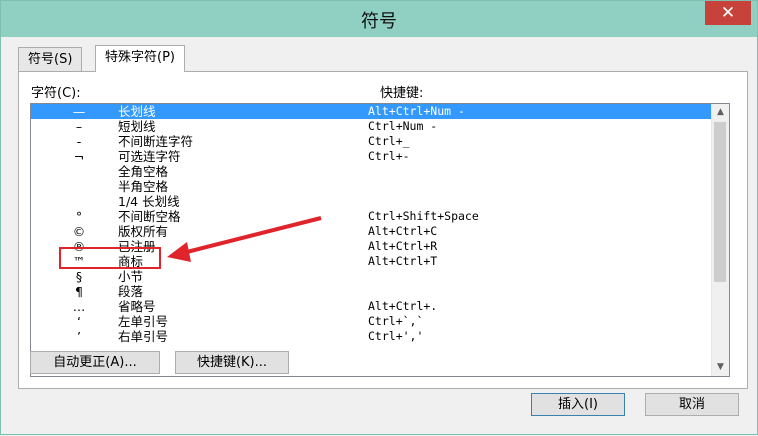  What do you see at coordinates (140, 58) in the screenshot?
I see `tab-special-characters: 特殊字符(P)` at bounding box center [140, 58].